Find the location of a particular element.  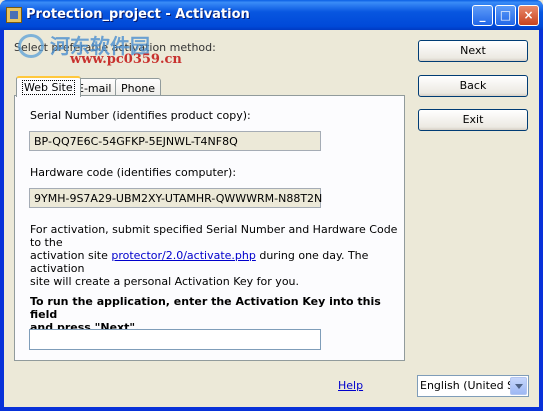

help-link: Help is located at coordinates (350, 385).